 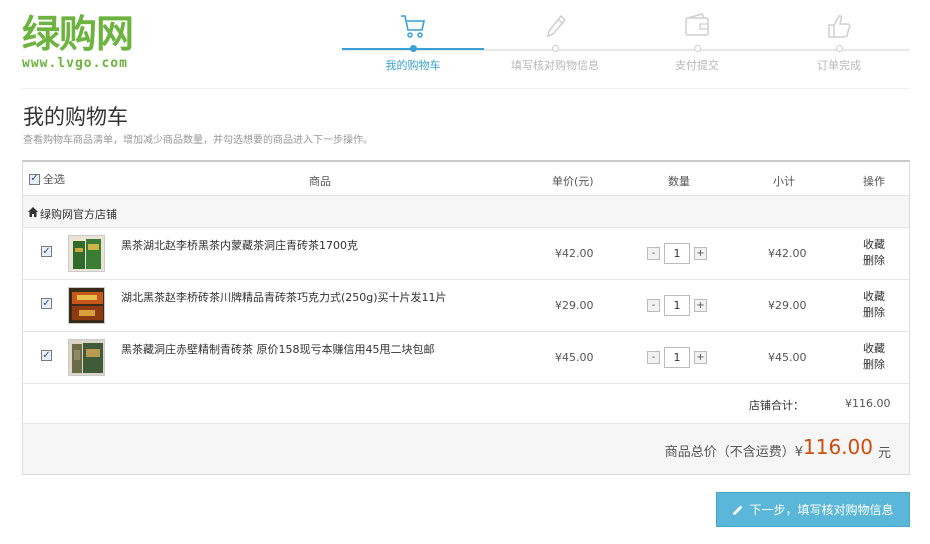 What do you see at coordinates (697, 42) in the screenshot?
I see `step-pay: 支付提交` at bounding box center [697, 42].